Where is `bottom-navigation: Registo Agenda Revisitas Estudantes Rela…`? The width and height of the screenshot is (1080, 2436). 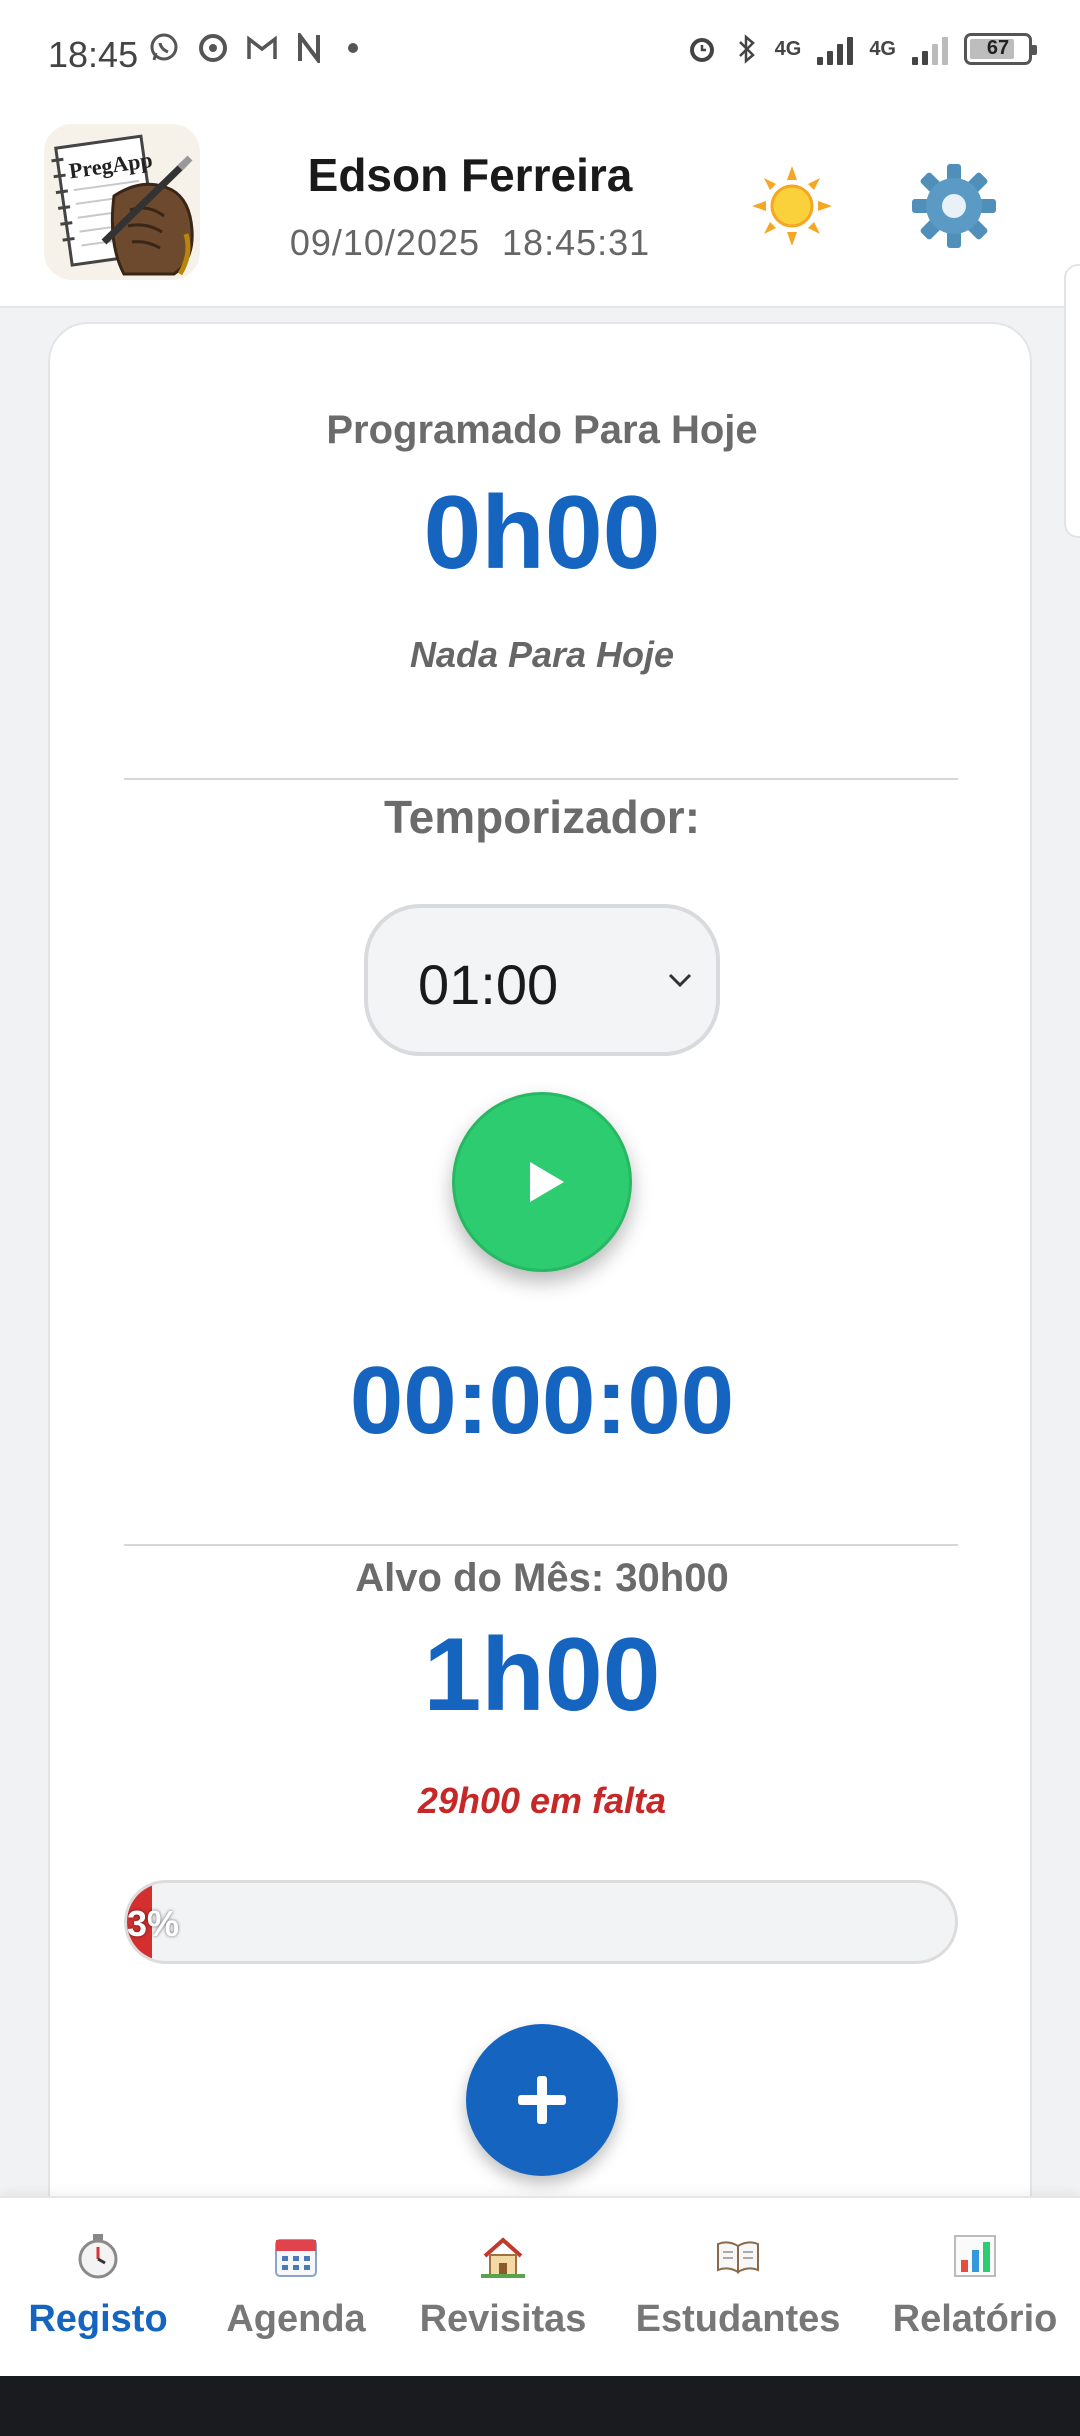 bottom-navigation: Registo Agenda Revisitas Estudantes Rela… is located at coordinates (540, 2287).